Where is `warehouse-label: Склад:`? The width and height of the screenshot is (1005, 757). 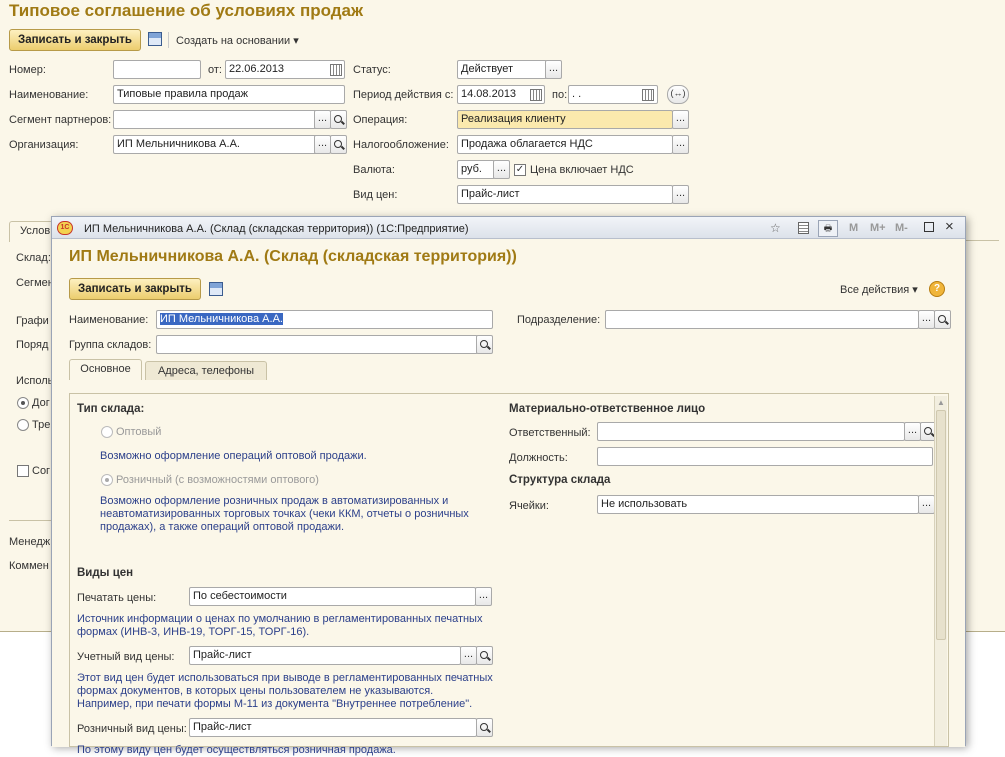 warehouse-label: Склад: is located at coordinates (33, 258).